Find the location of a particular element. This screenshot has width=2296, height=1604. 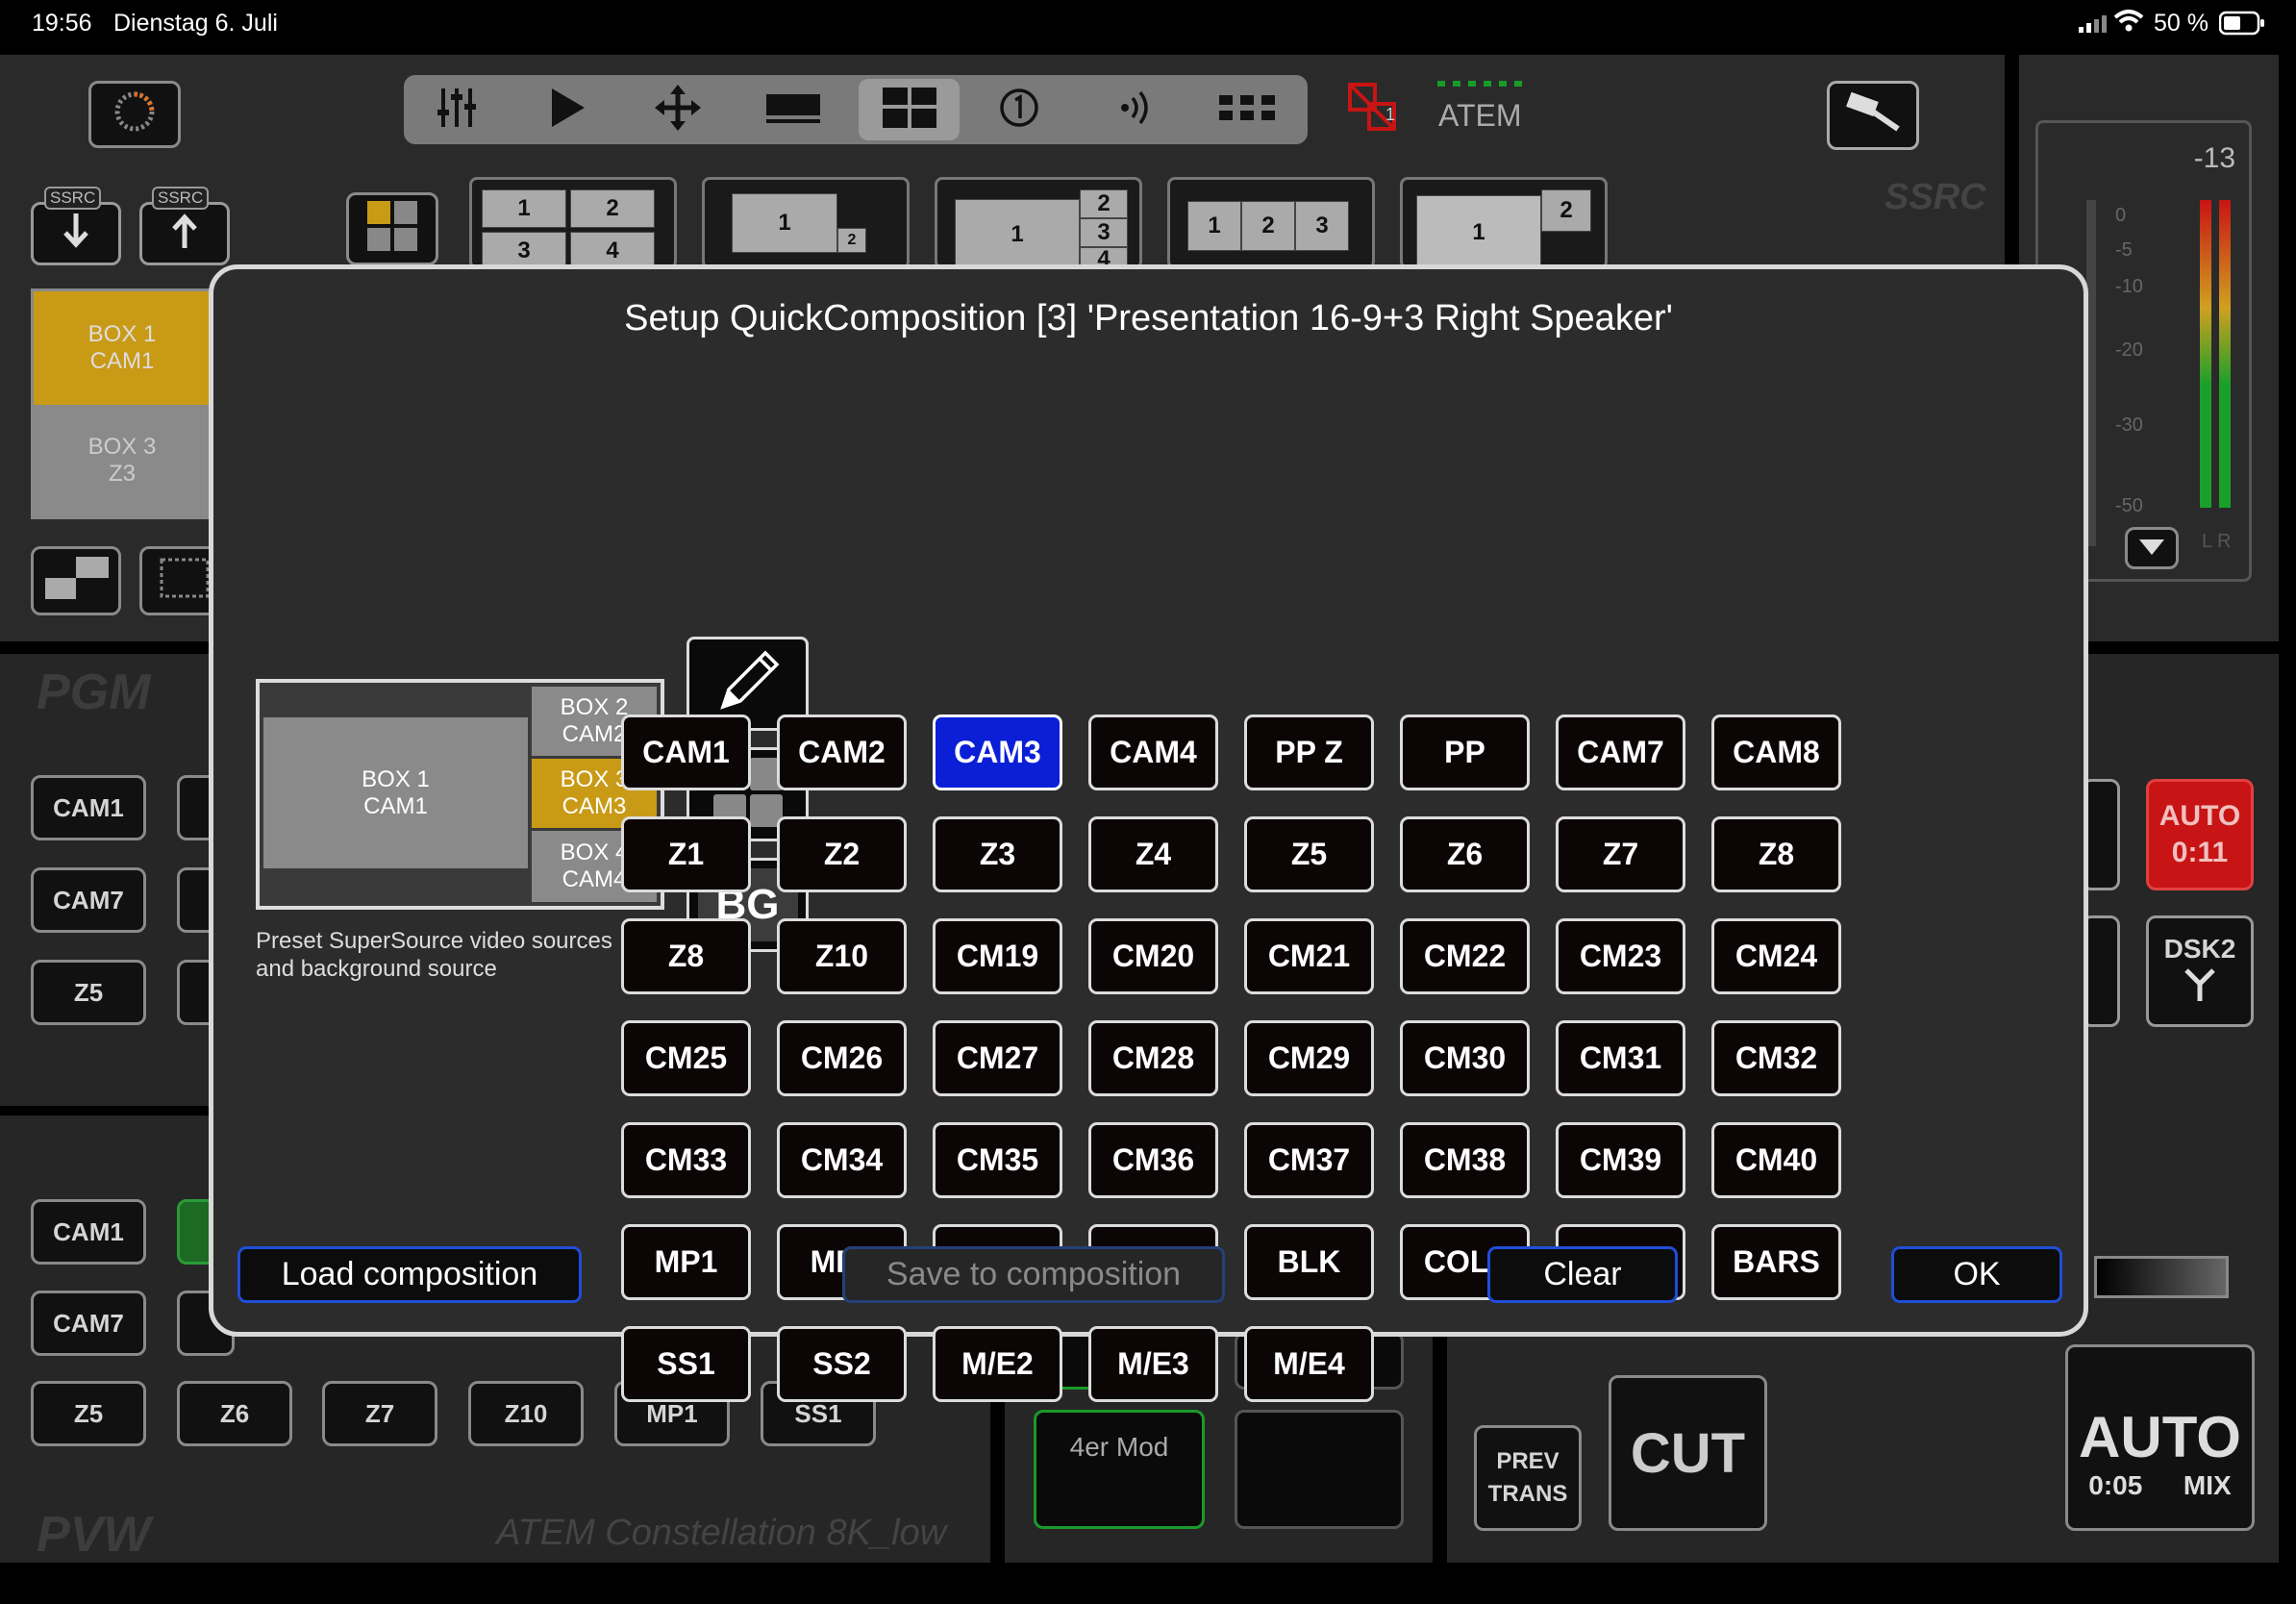

source-button-cam8: CAM8 is located at coordinates (1776, 752).